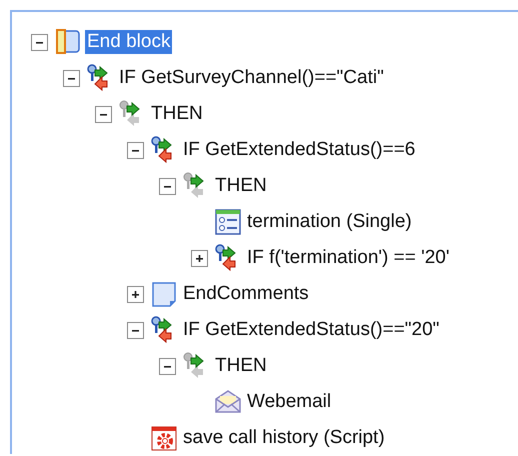 This screenshot has width=518, height=456. Describe the element at coordinates (246, 294) in the screenshot. I see `tree-item: EndComments` at that location.